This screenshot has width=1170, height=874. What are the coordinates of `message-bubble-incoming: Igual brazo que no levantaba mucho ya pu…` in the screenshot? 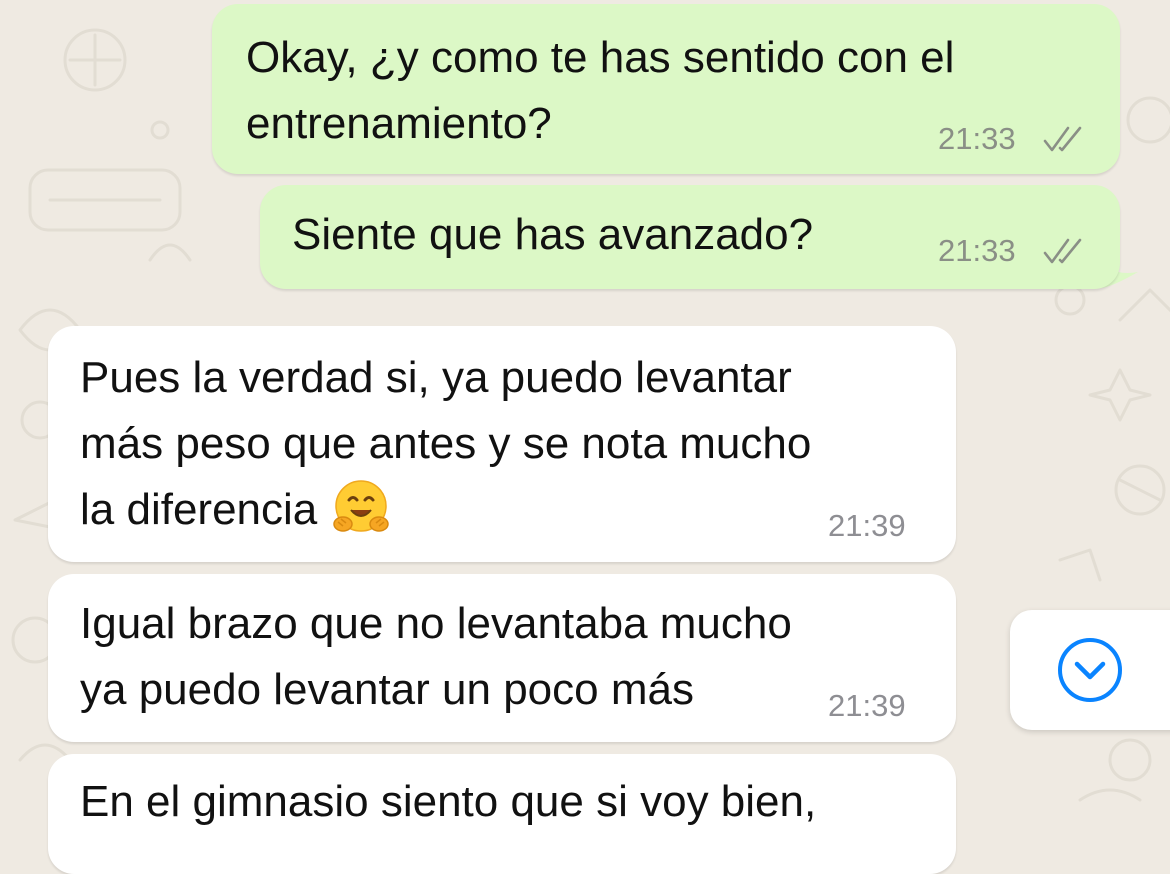 It's located at (502, 658).